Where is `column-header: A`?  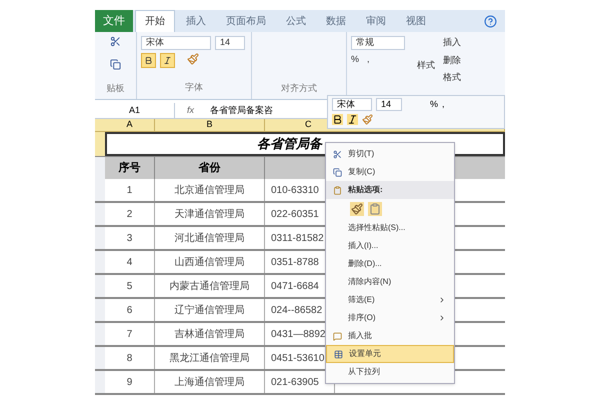 column-header: A is located at coordinates (130, 125).